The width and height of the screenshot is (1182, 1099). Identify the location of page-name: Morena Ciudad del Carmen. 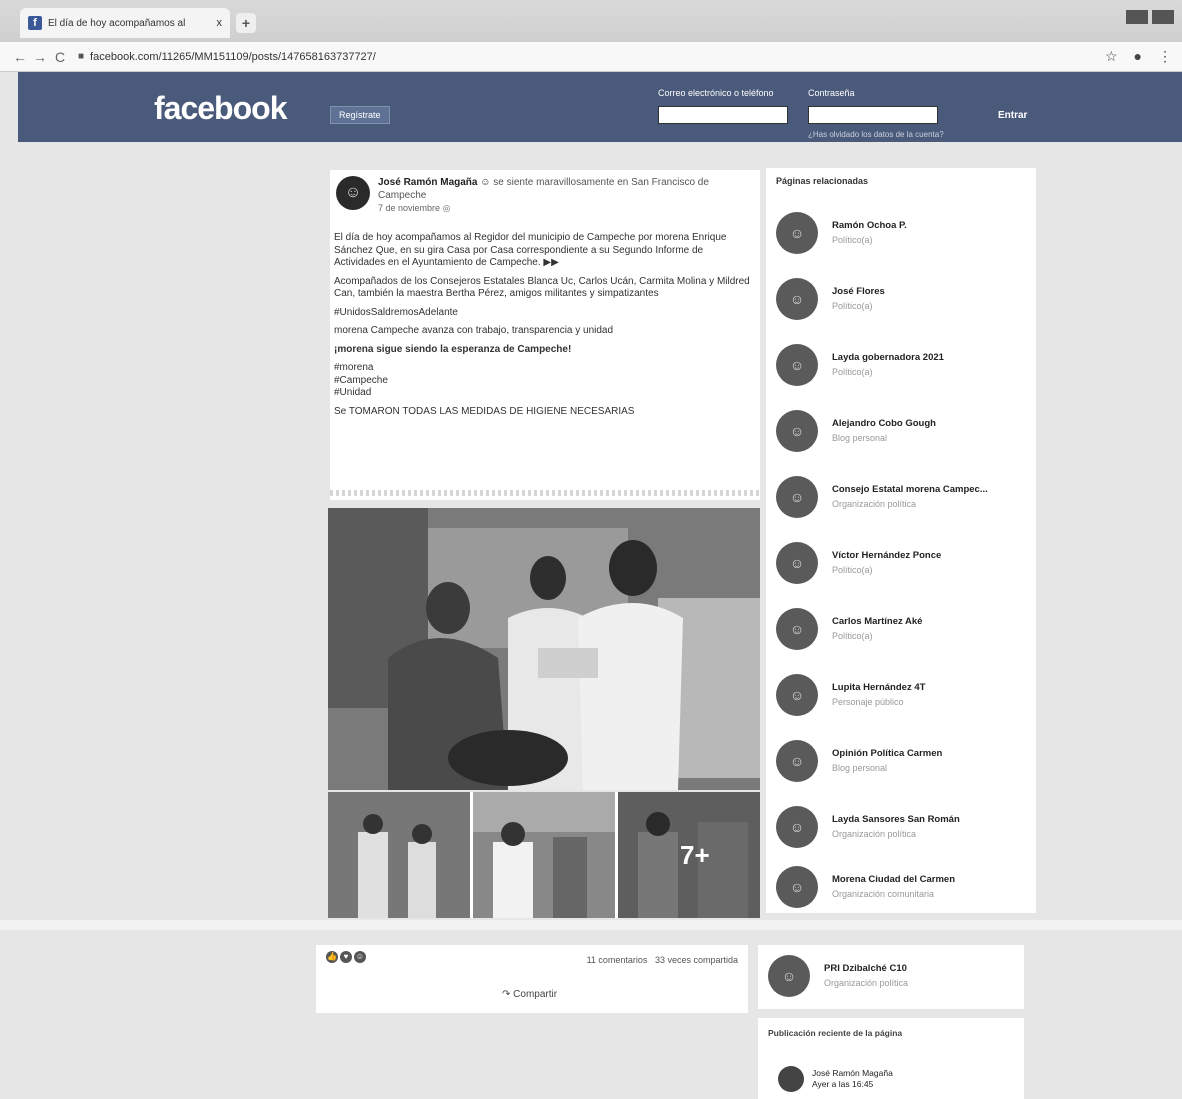
(929, 880).